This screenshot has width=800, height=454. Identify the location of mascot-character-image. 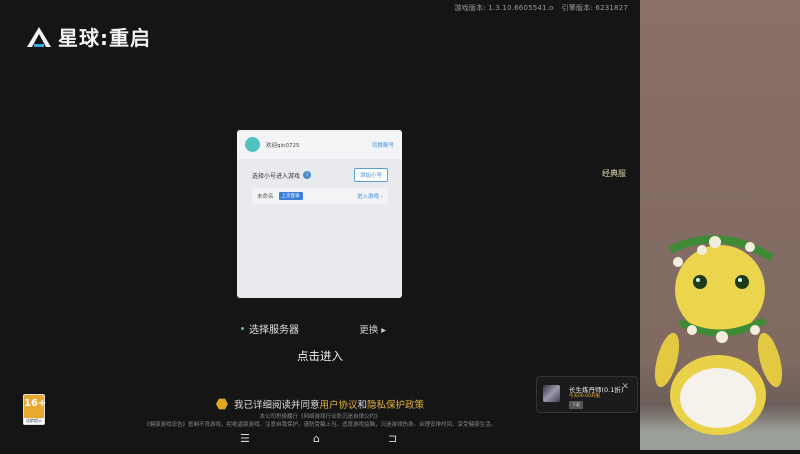
(718, 335).